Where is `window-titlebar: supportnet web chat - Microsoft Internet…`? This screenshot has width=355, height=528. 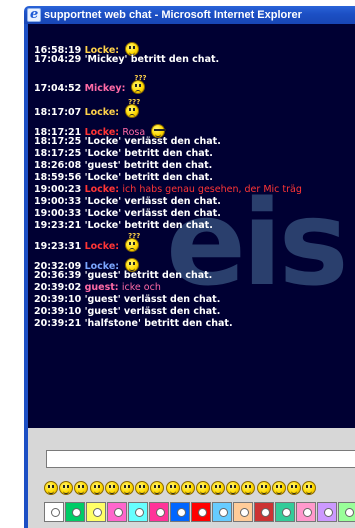 window-titlebar: supportnet web chat - Microsoft Internet… is located at coordinates (189, 15).